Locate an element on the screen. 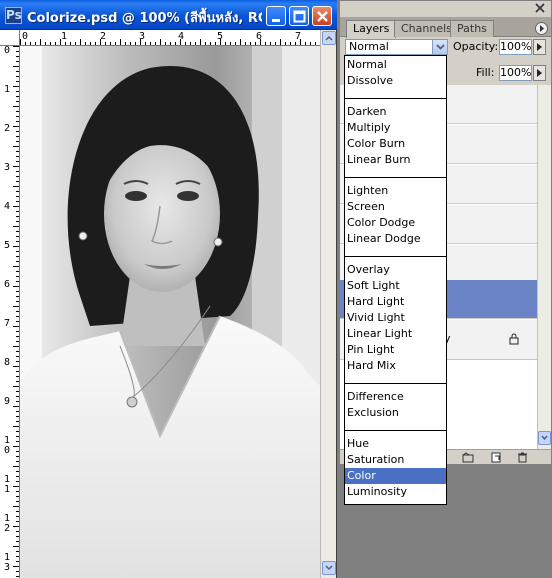 The height and width of the screenshot is (578, 552). ruler-number: 7 is located at coordinates (7, 323).